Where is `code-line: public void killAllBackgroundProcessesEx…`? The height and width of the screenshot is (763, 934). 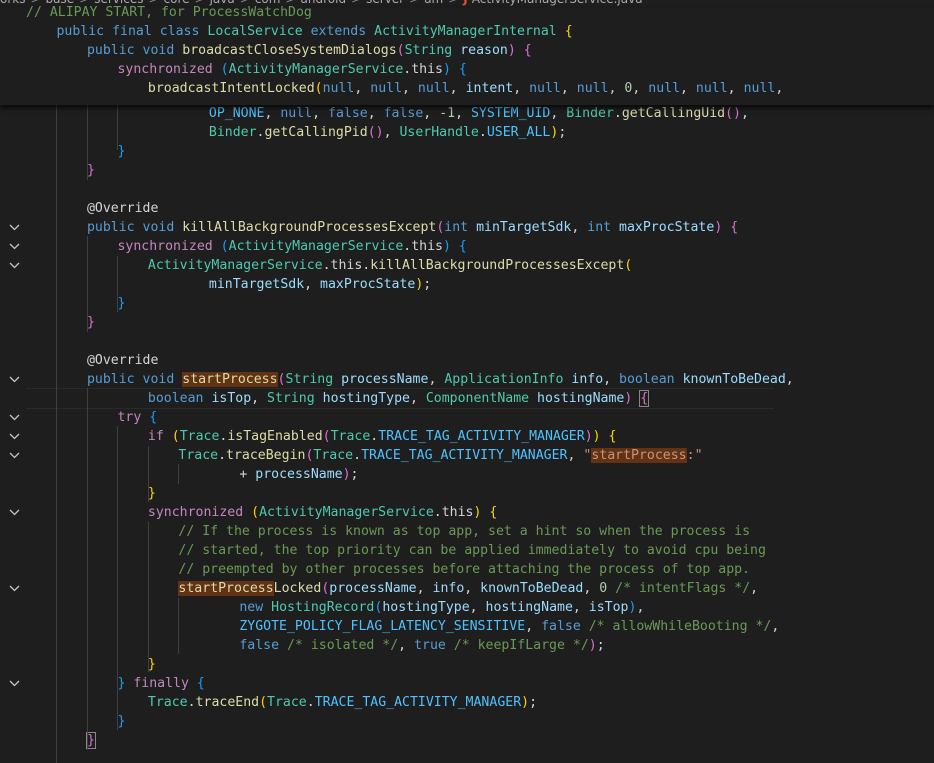
code-line: public void killAllBackgroundProcessesEx… is located at coordinates (467, 227).